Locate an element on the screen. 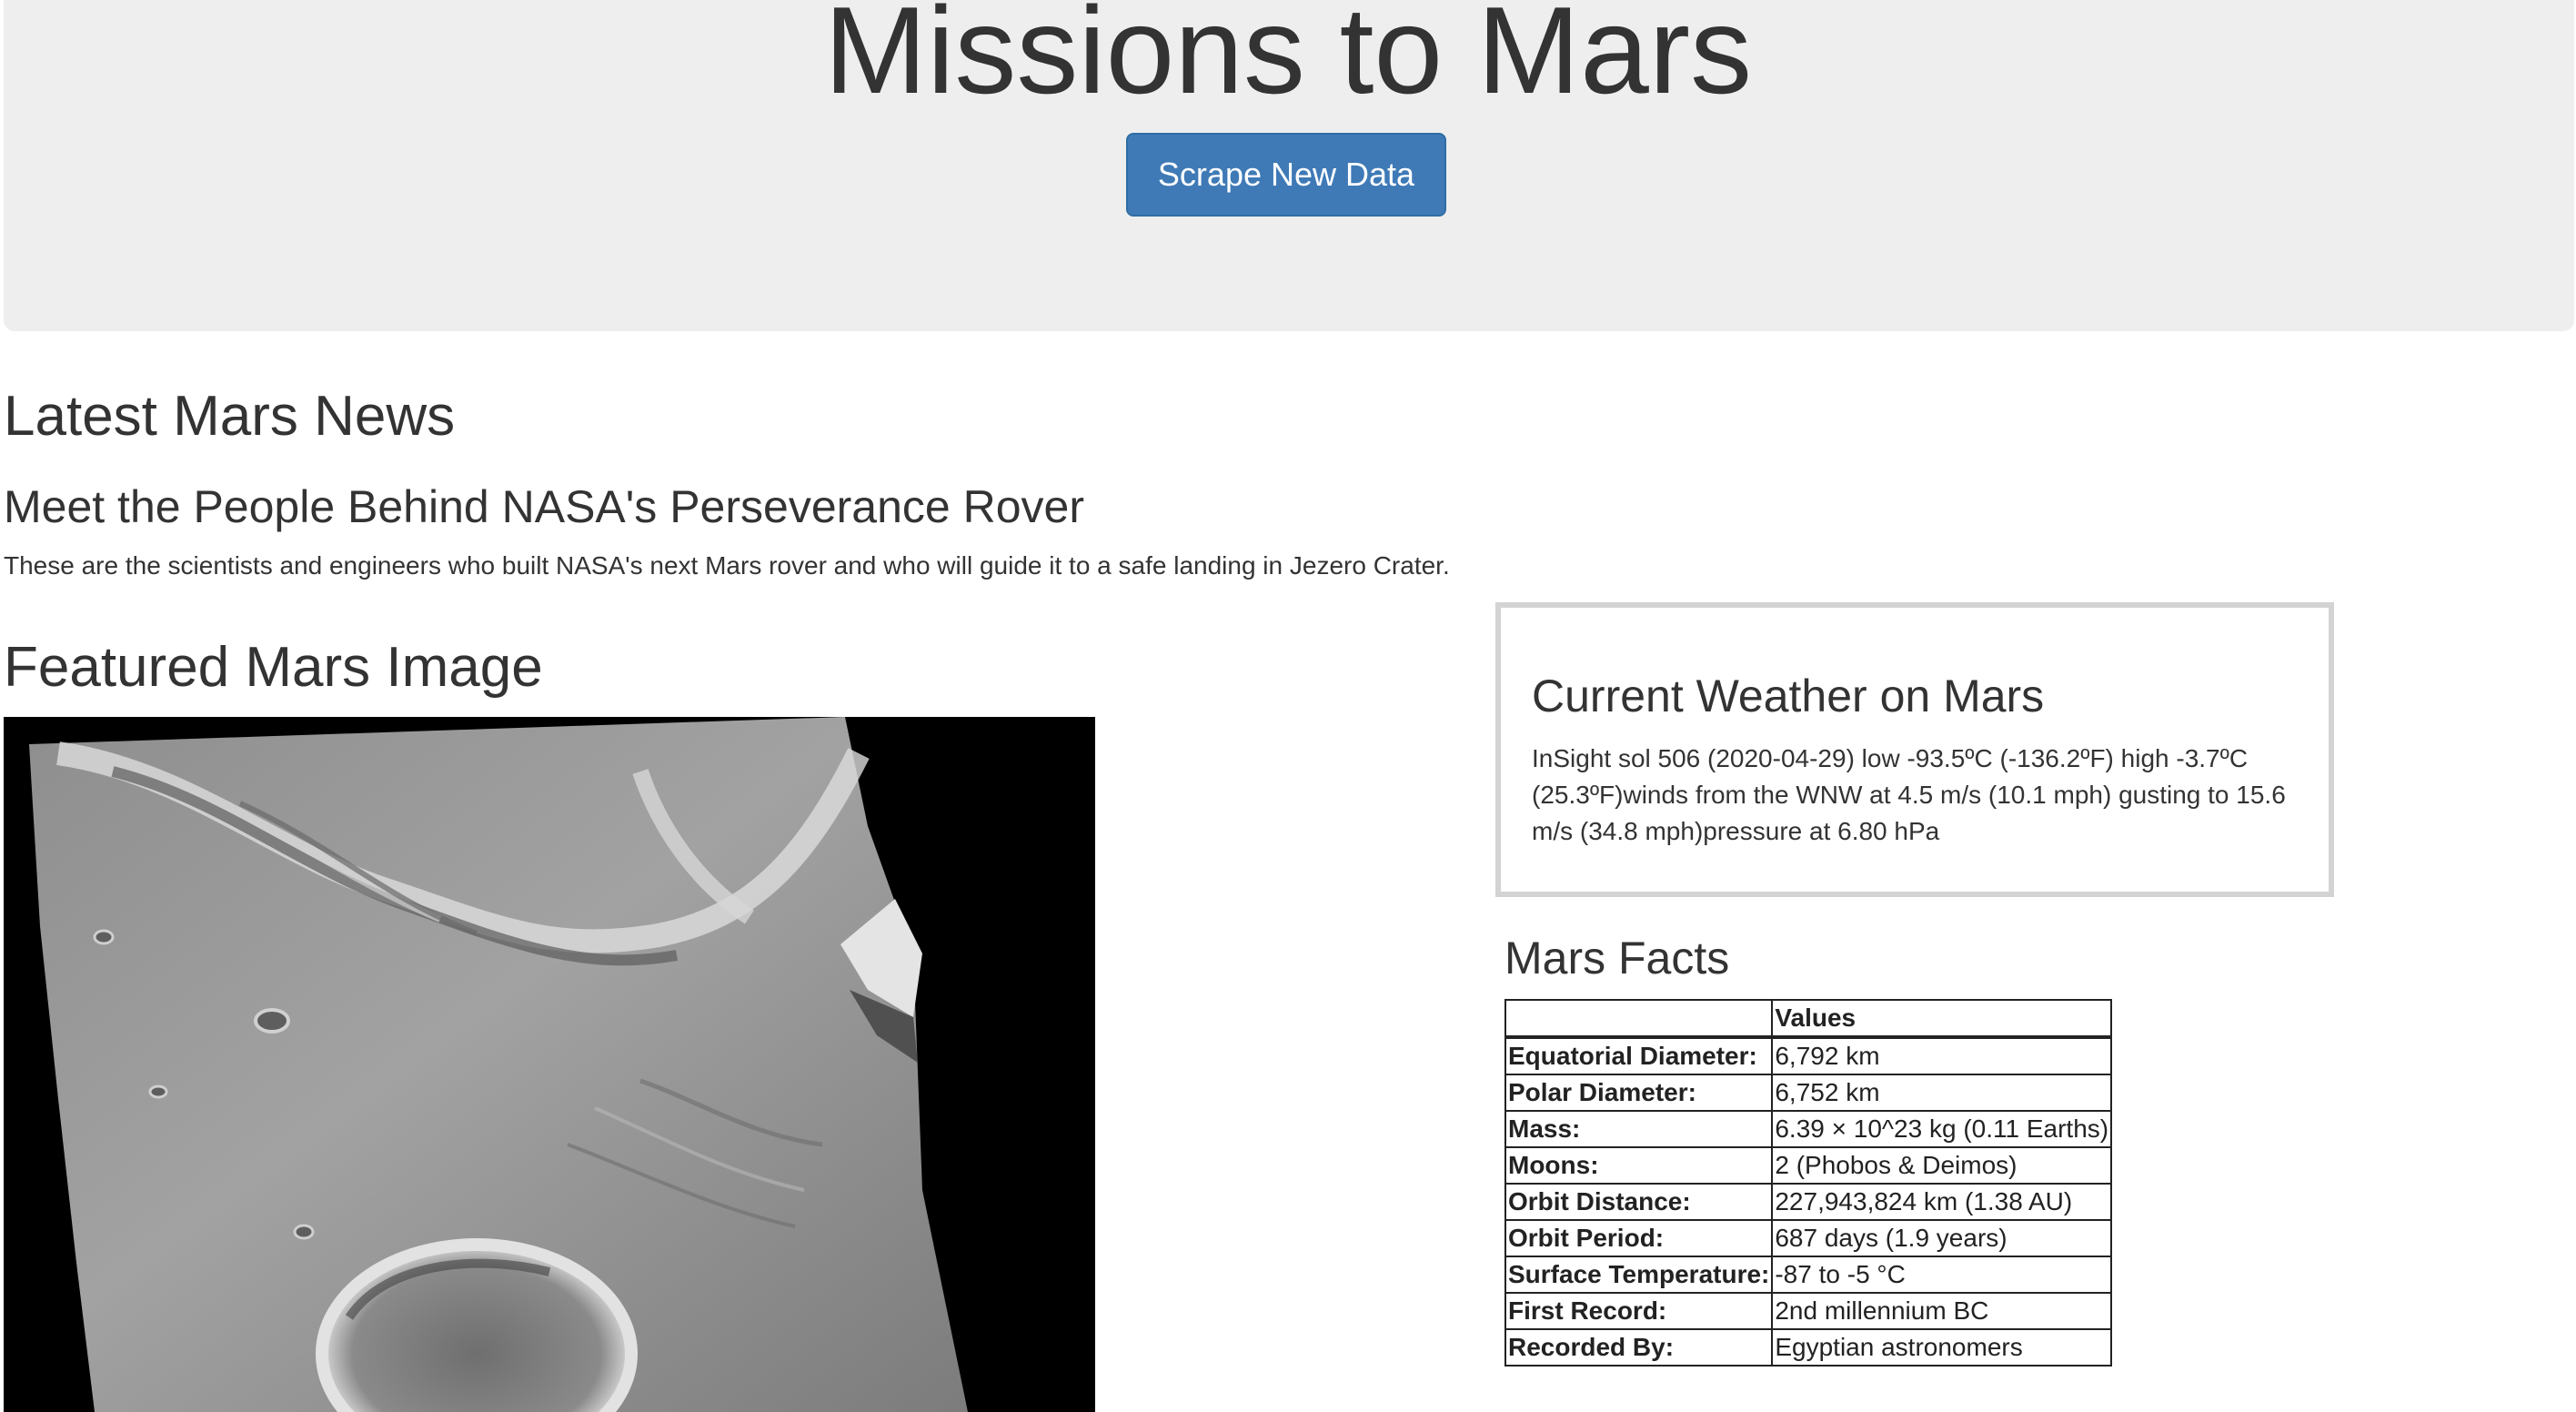 This screenshot has height=1412, width=2576. mars-facts-heading: Mars Facts is located at coordinates (1617, 958).